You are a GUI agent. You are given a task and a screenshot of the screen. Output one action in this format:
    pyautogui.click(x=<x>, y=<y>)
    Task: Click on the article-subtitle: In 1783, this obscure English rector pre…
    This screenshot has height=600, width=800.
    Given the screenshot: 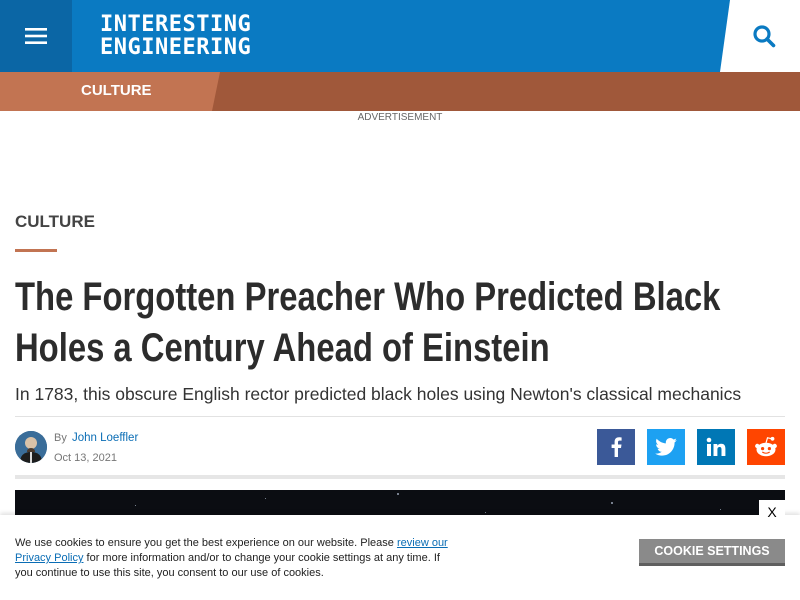 What is the action you would take?
    pyautogui.click(x=378, y=394)
    